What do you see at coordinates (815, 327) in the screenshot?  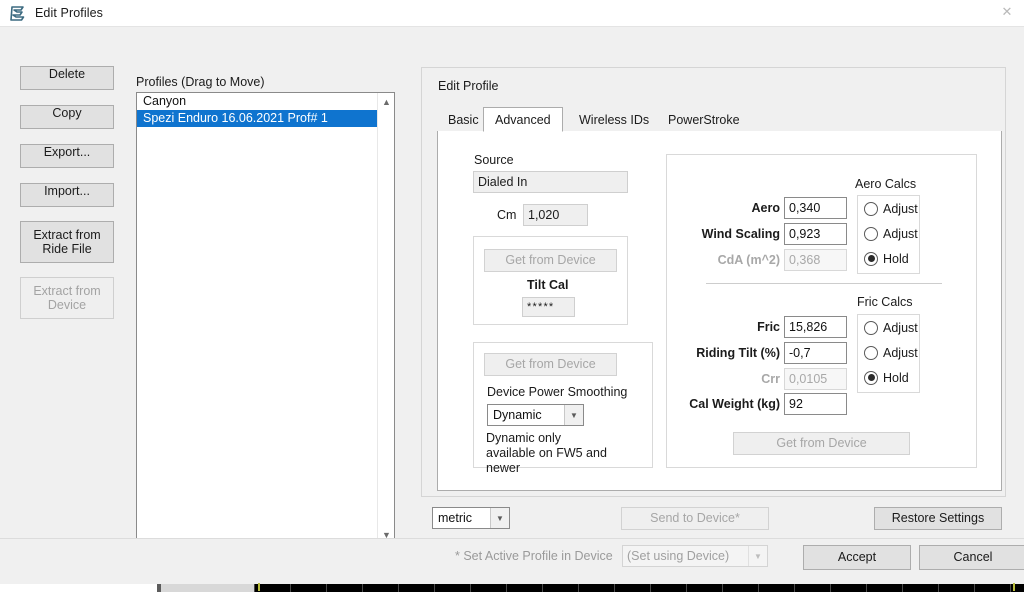 I see `fric-input: 15,826` at bounding box center [815, 327].